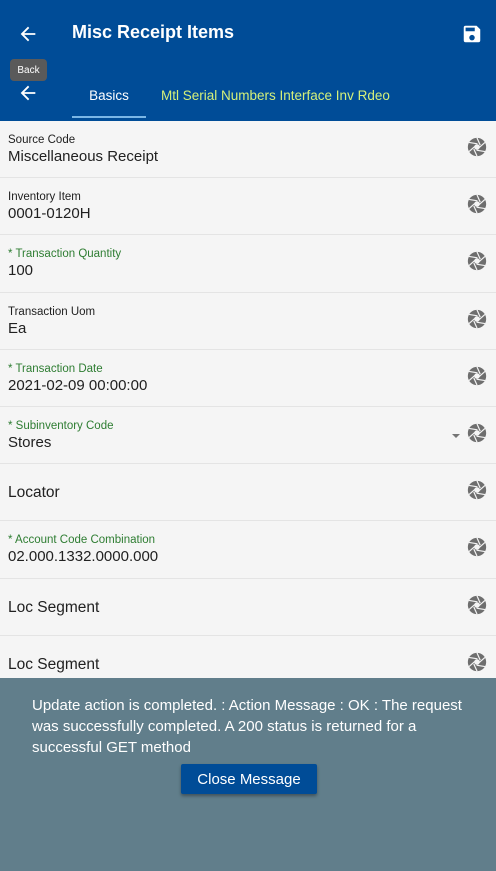 The height and width of the screenshot is (871, 496). Describe the element at coordinates (83, 557) in the screenshot. I see `field-value: 02.000.1332.0000.000` at that location.